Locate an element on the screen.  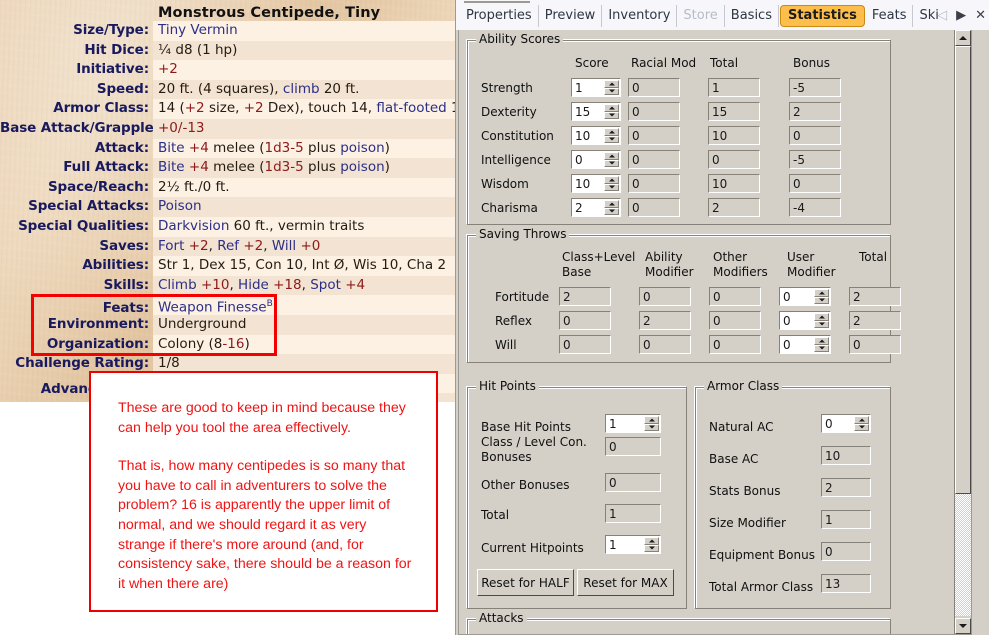
ability-score-dexterity: 15 is located at coordinates (596, 111).